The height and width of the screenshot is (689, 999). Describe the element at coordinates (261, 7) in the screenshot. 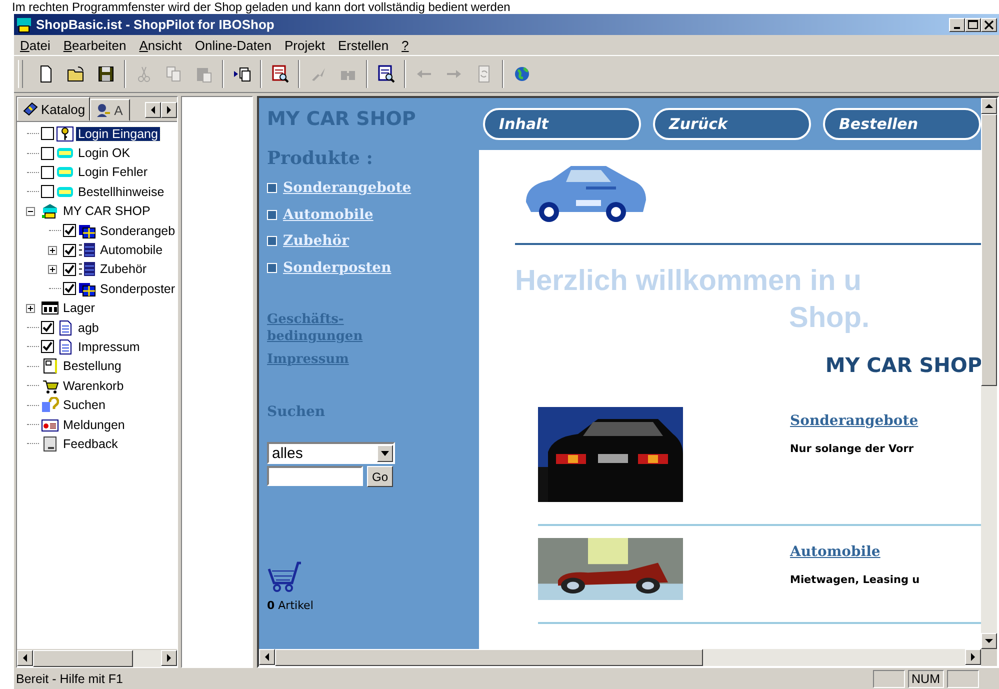

I see `caption-text: Im rechten Programmfenster wird der Shop geladen und kann dort vollständig bedient werden` at that location.